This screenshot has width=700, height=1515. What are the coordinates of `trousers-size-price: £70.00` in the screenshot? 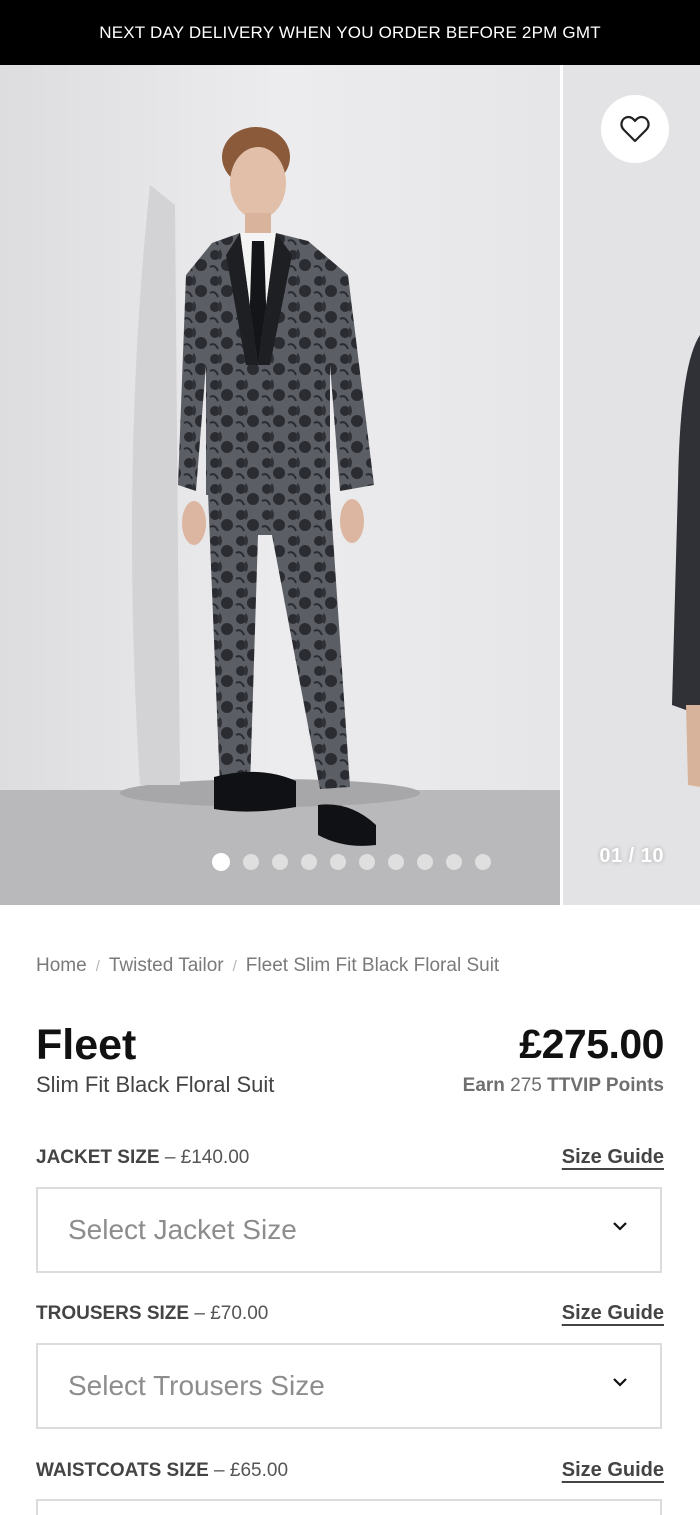 It's located at (239, 1313).